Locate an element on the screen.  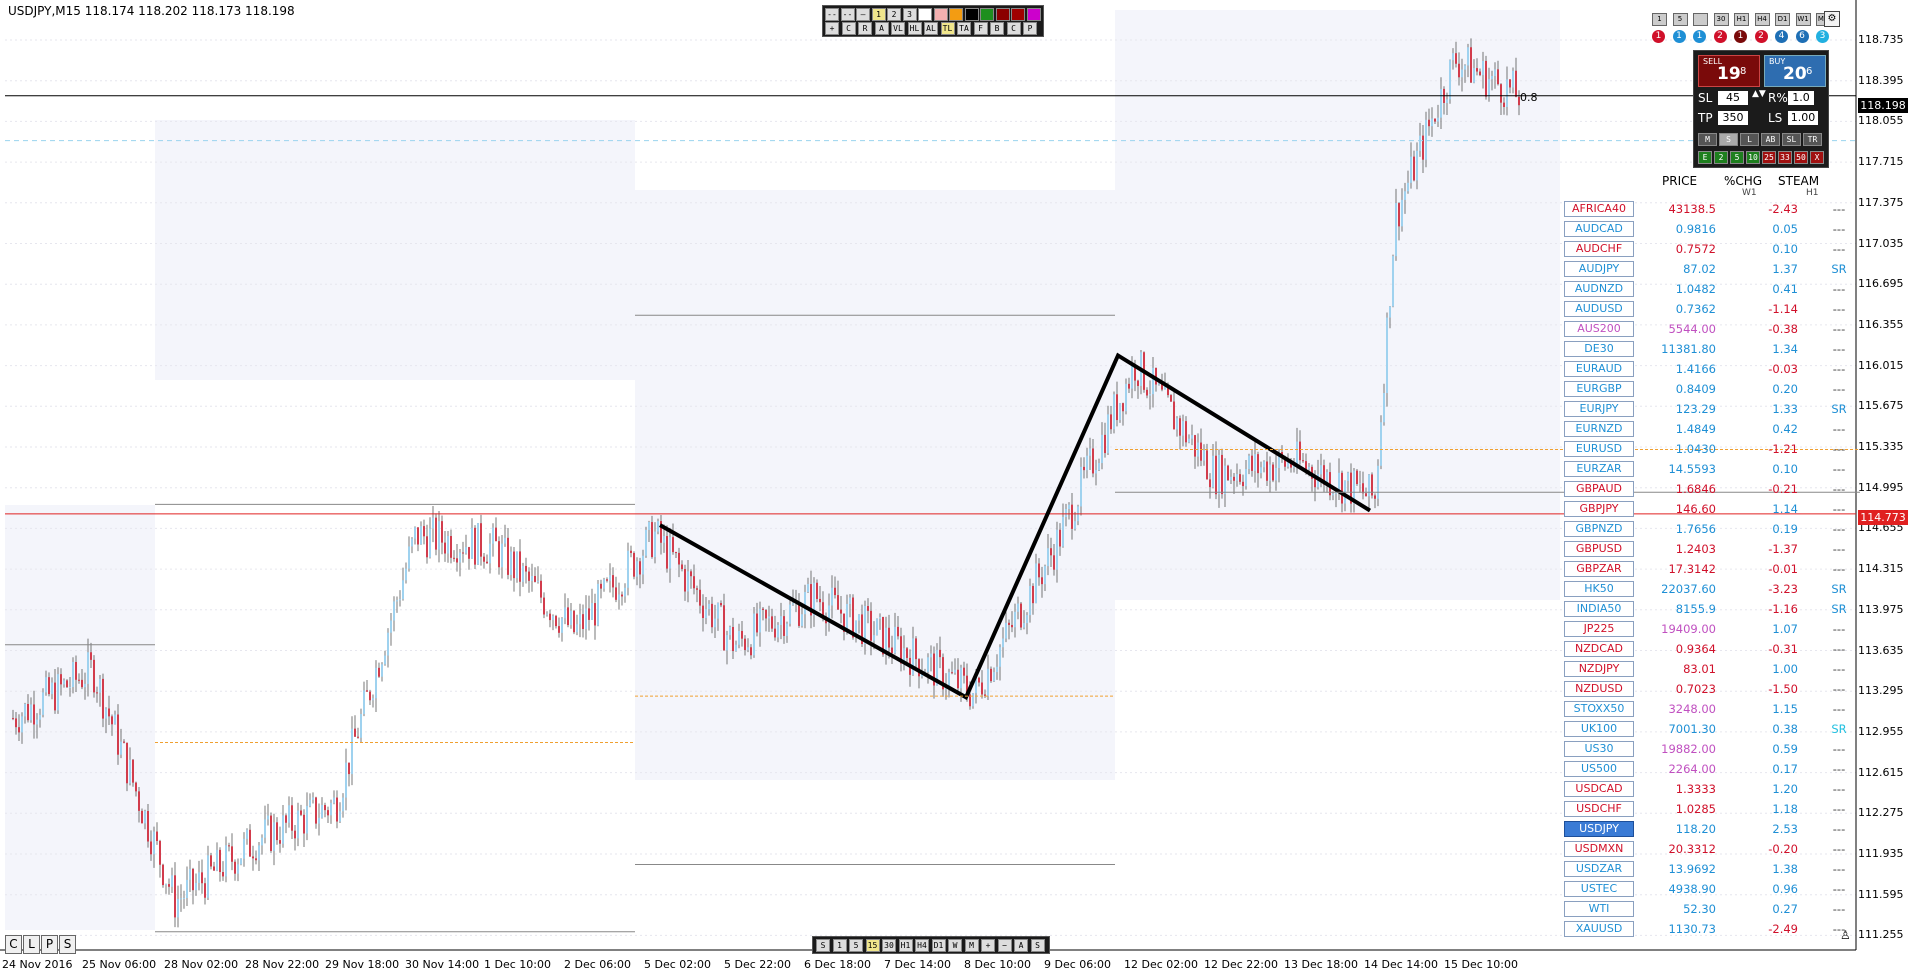
draw-tool-button: HL is located at coordinates (914, 28).